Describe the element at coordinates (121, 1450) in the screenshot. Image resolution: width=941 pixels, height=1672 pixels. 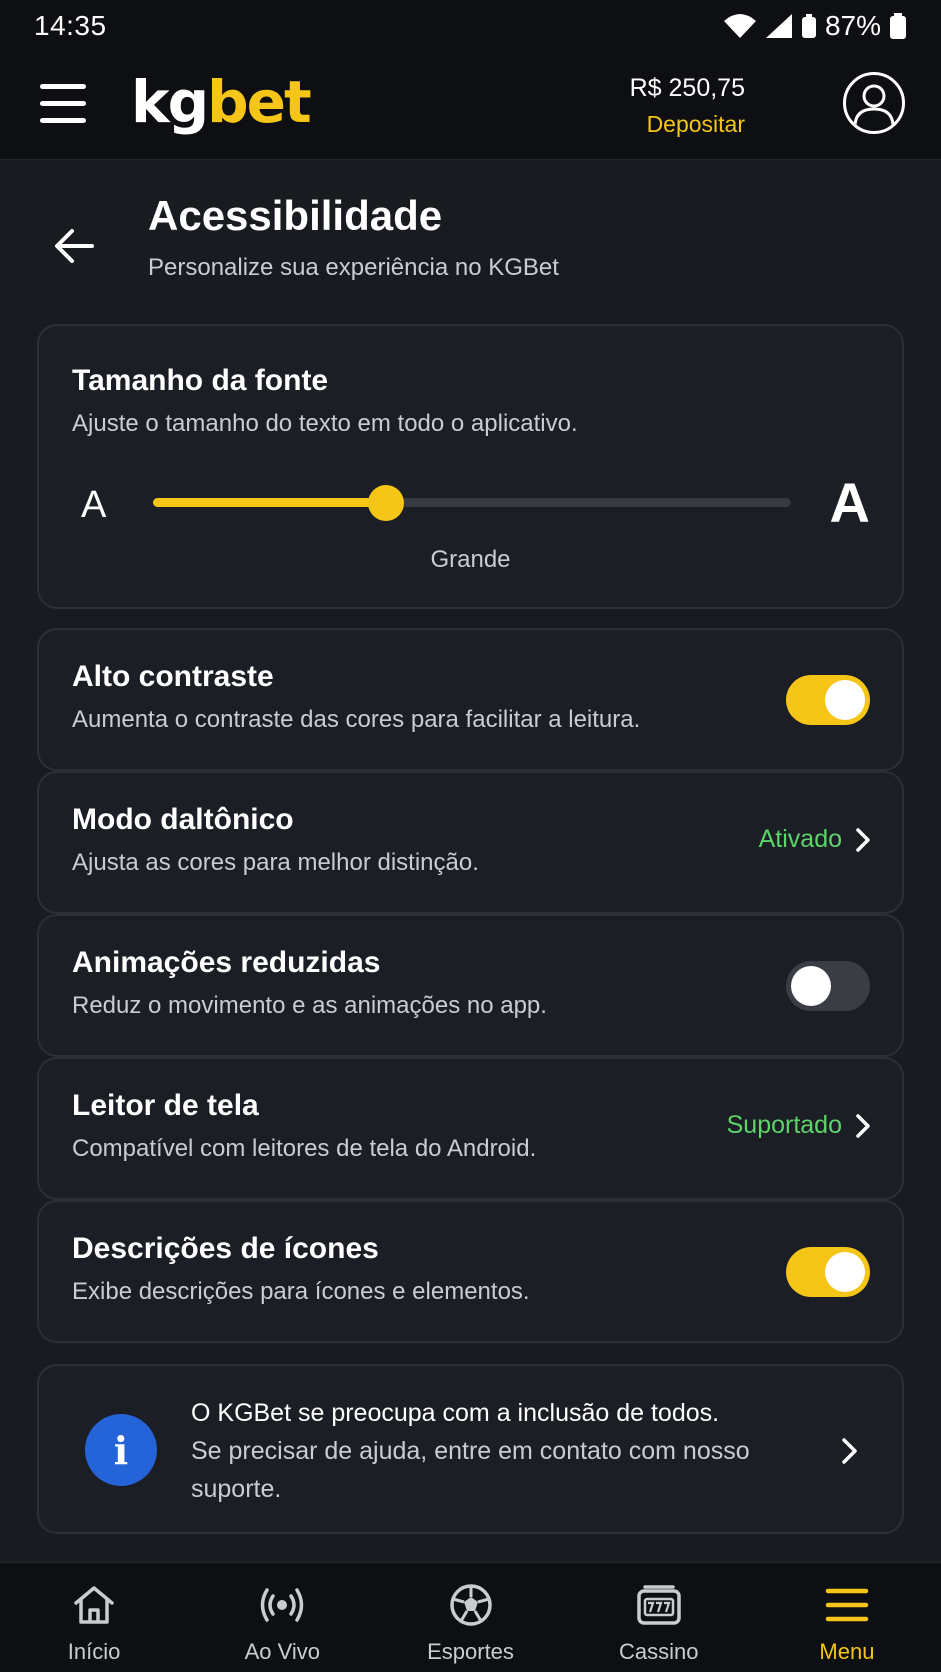
I see `info-icon: i` at that location.